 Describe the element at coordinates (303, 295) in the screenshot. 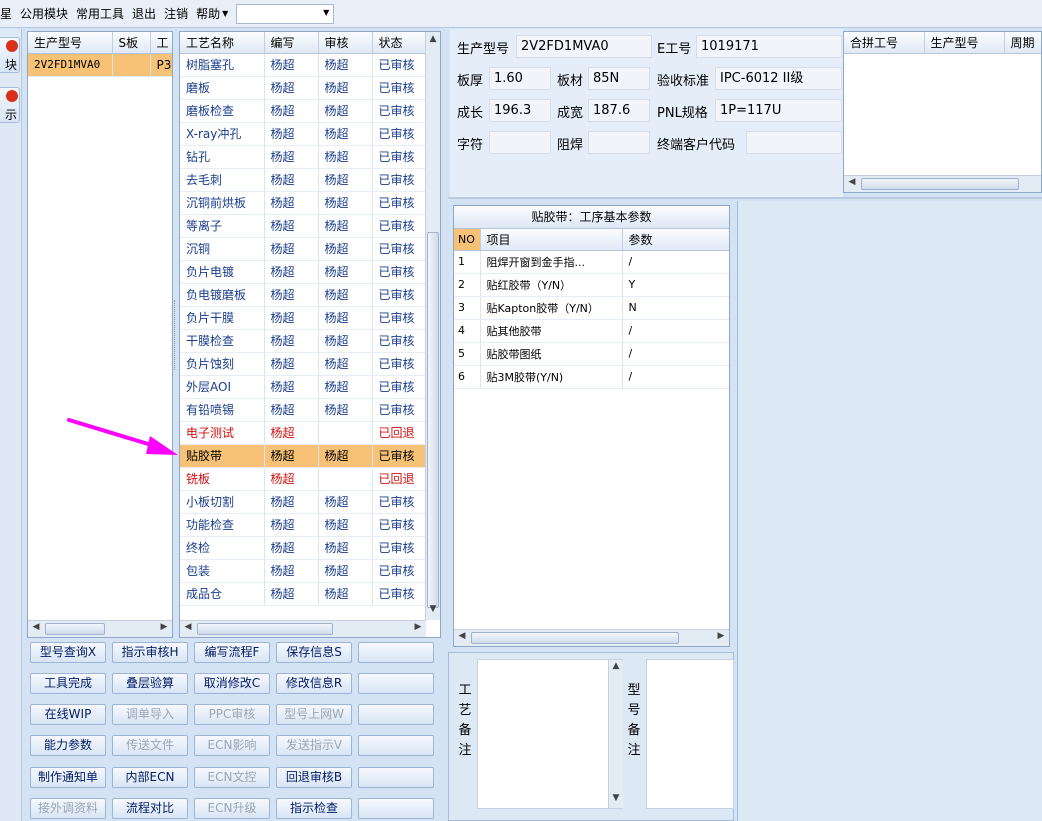

I see `table-row: 负电镀磨板 杨超 杨超 已审核` at that location.